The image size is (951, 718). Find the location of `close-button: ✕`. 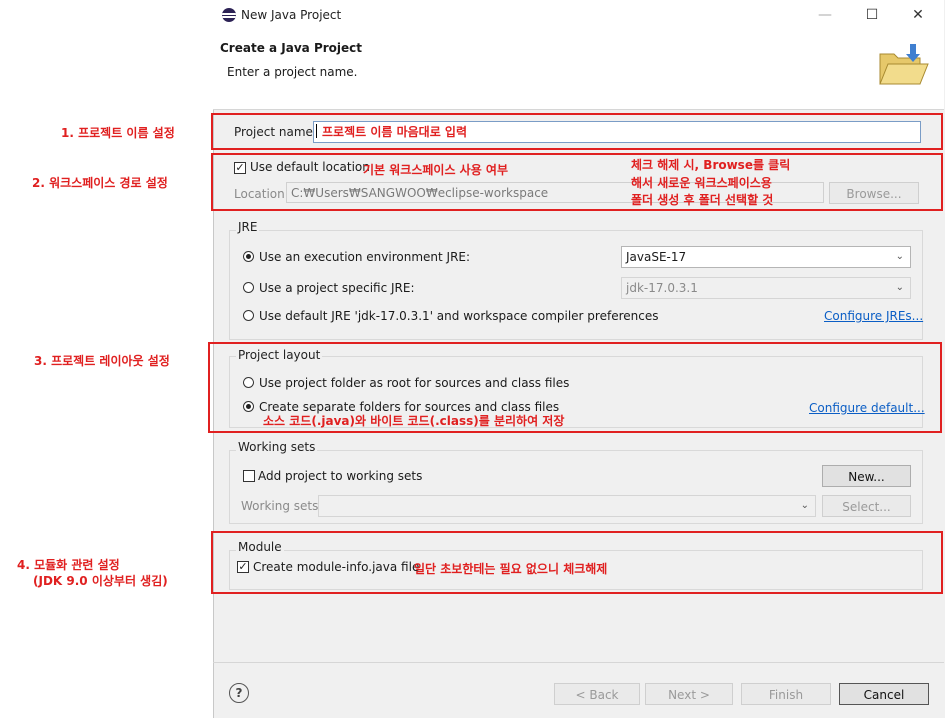

close-button: ✕ is located at coordinates (918, 15).